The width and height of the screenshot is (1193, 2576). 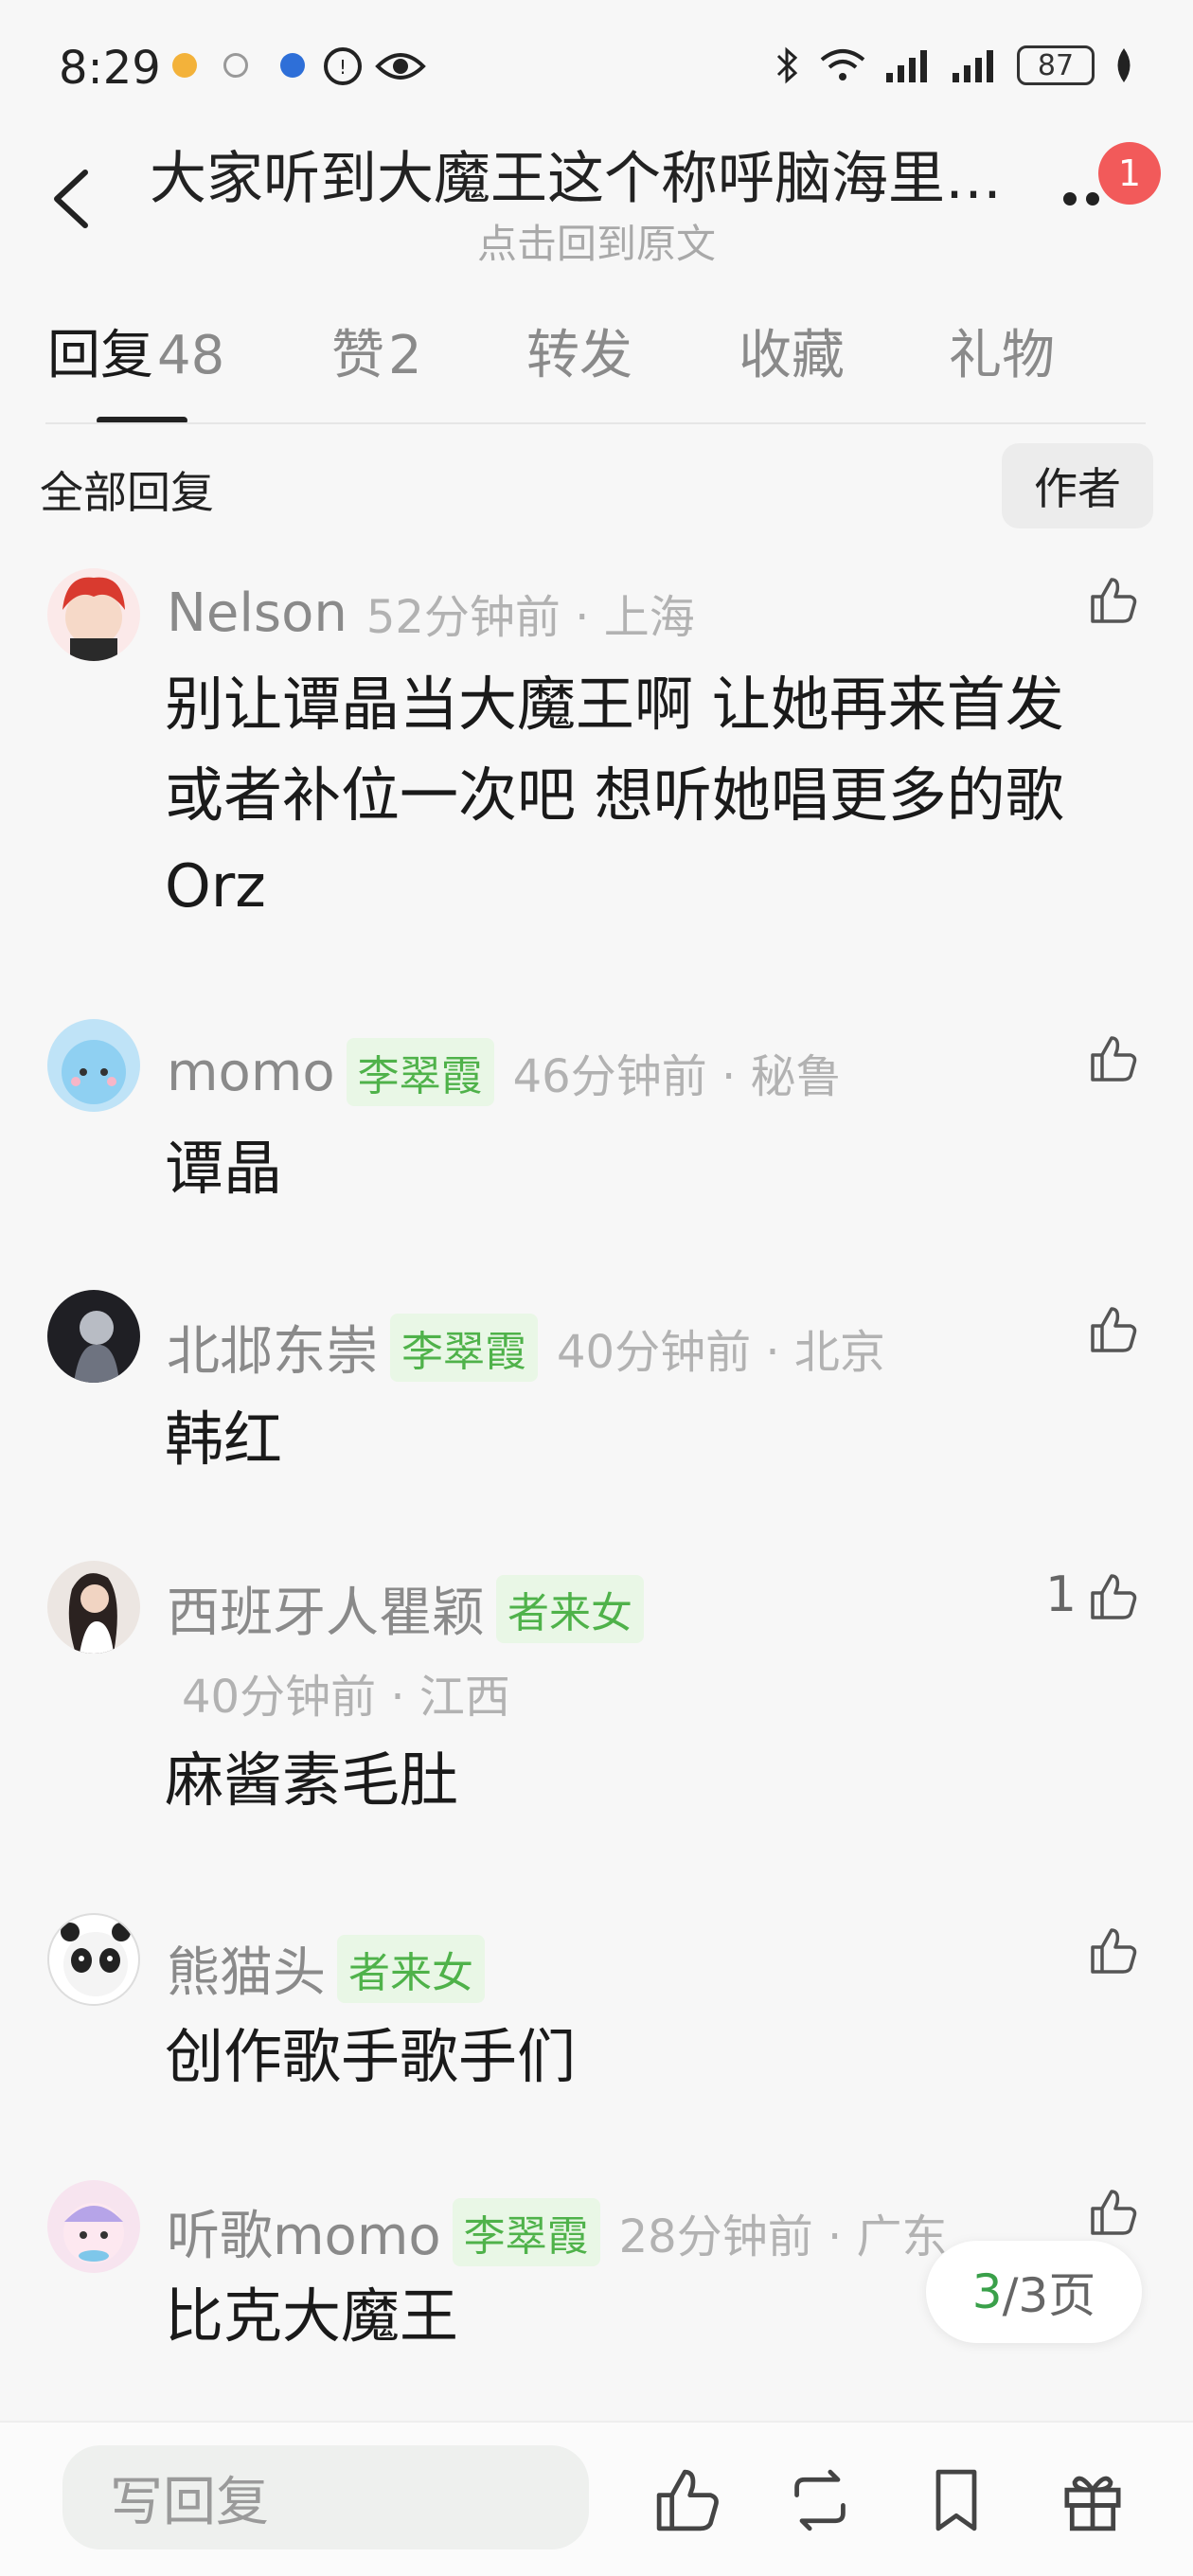 What do you see at coordinates (371, 2056) in the screenshot?
I see `comment-text-line: 创作歌手歌手们` at bounding box center [371, 2056].